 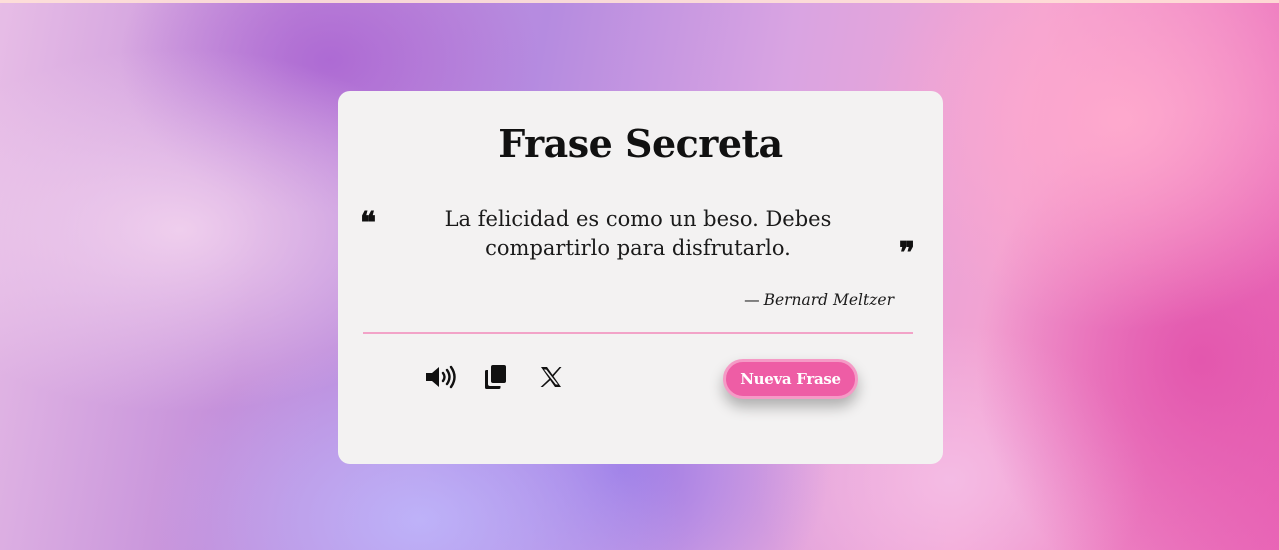 I want to click on new-quote-button: Nueva Frase, so click(x=790, y=379).